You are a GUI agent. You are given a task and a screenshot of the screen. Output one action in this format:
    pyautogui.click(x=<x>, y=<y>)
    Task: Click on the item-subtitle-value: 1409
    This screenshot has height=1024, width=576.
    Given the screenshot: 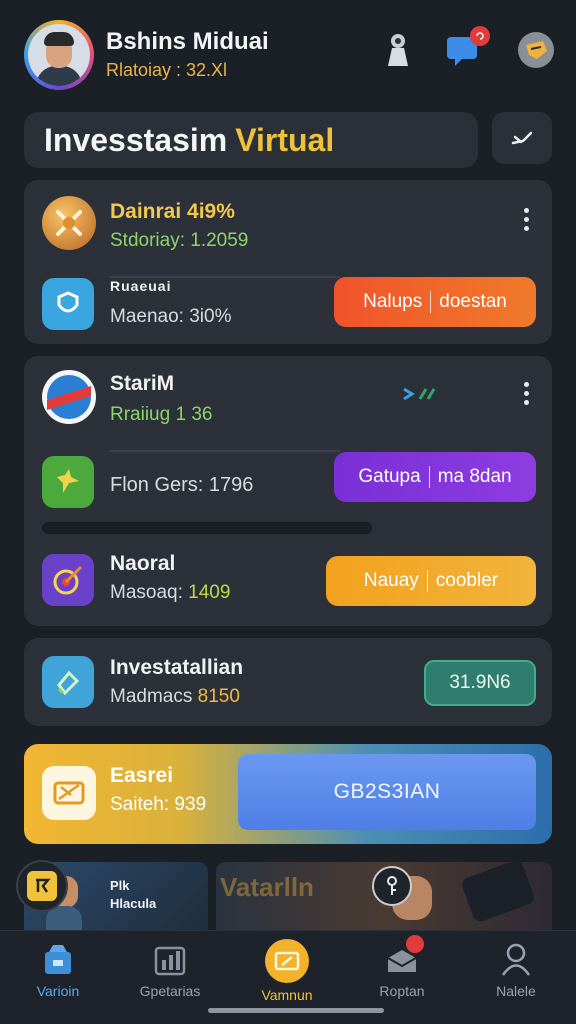 What is the action you would take?
    pyautogui.click(x=209, y=592)
    